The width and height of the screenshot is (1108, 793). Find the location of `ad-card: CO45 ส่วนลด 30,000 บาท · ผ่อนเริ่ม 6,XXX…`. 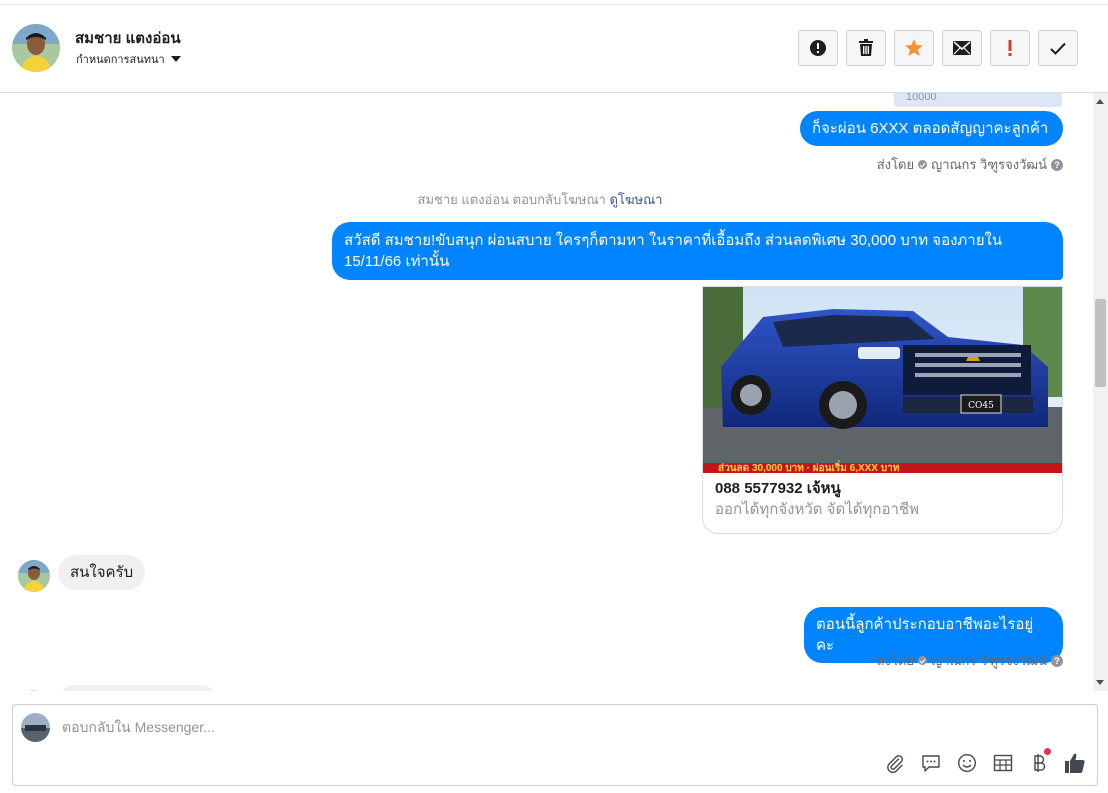

ad-card: CO45 ส่วนลด 30,000 บาท · ผ่อนเริ่ม 6,XXX… is located at coordinates (882, 410).